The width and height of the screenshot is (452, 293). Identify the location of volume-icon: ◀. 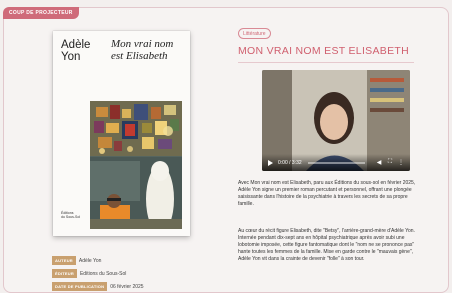
(379, 163).